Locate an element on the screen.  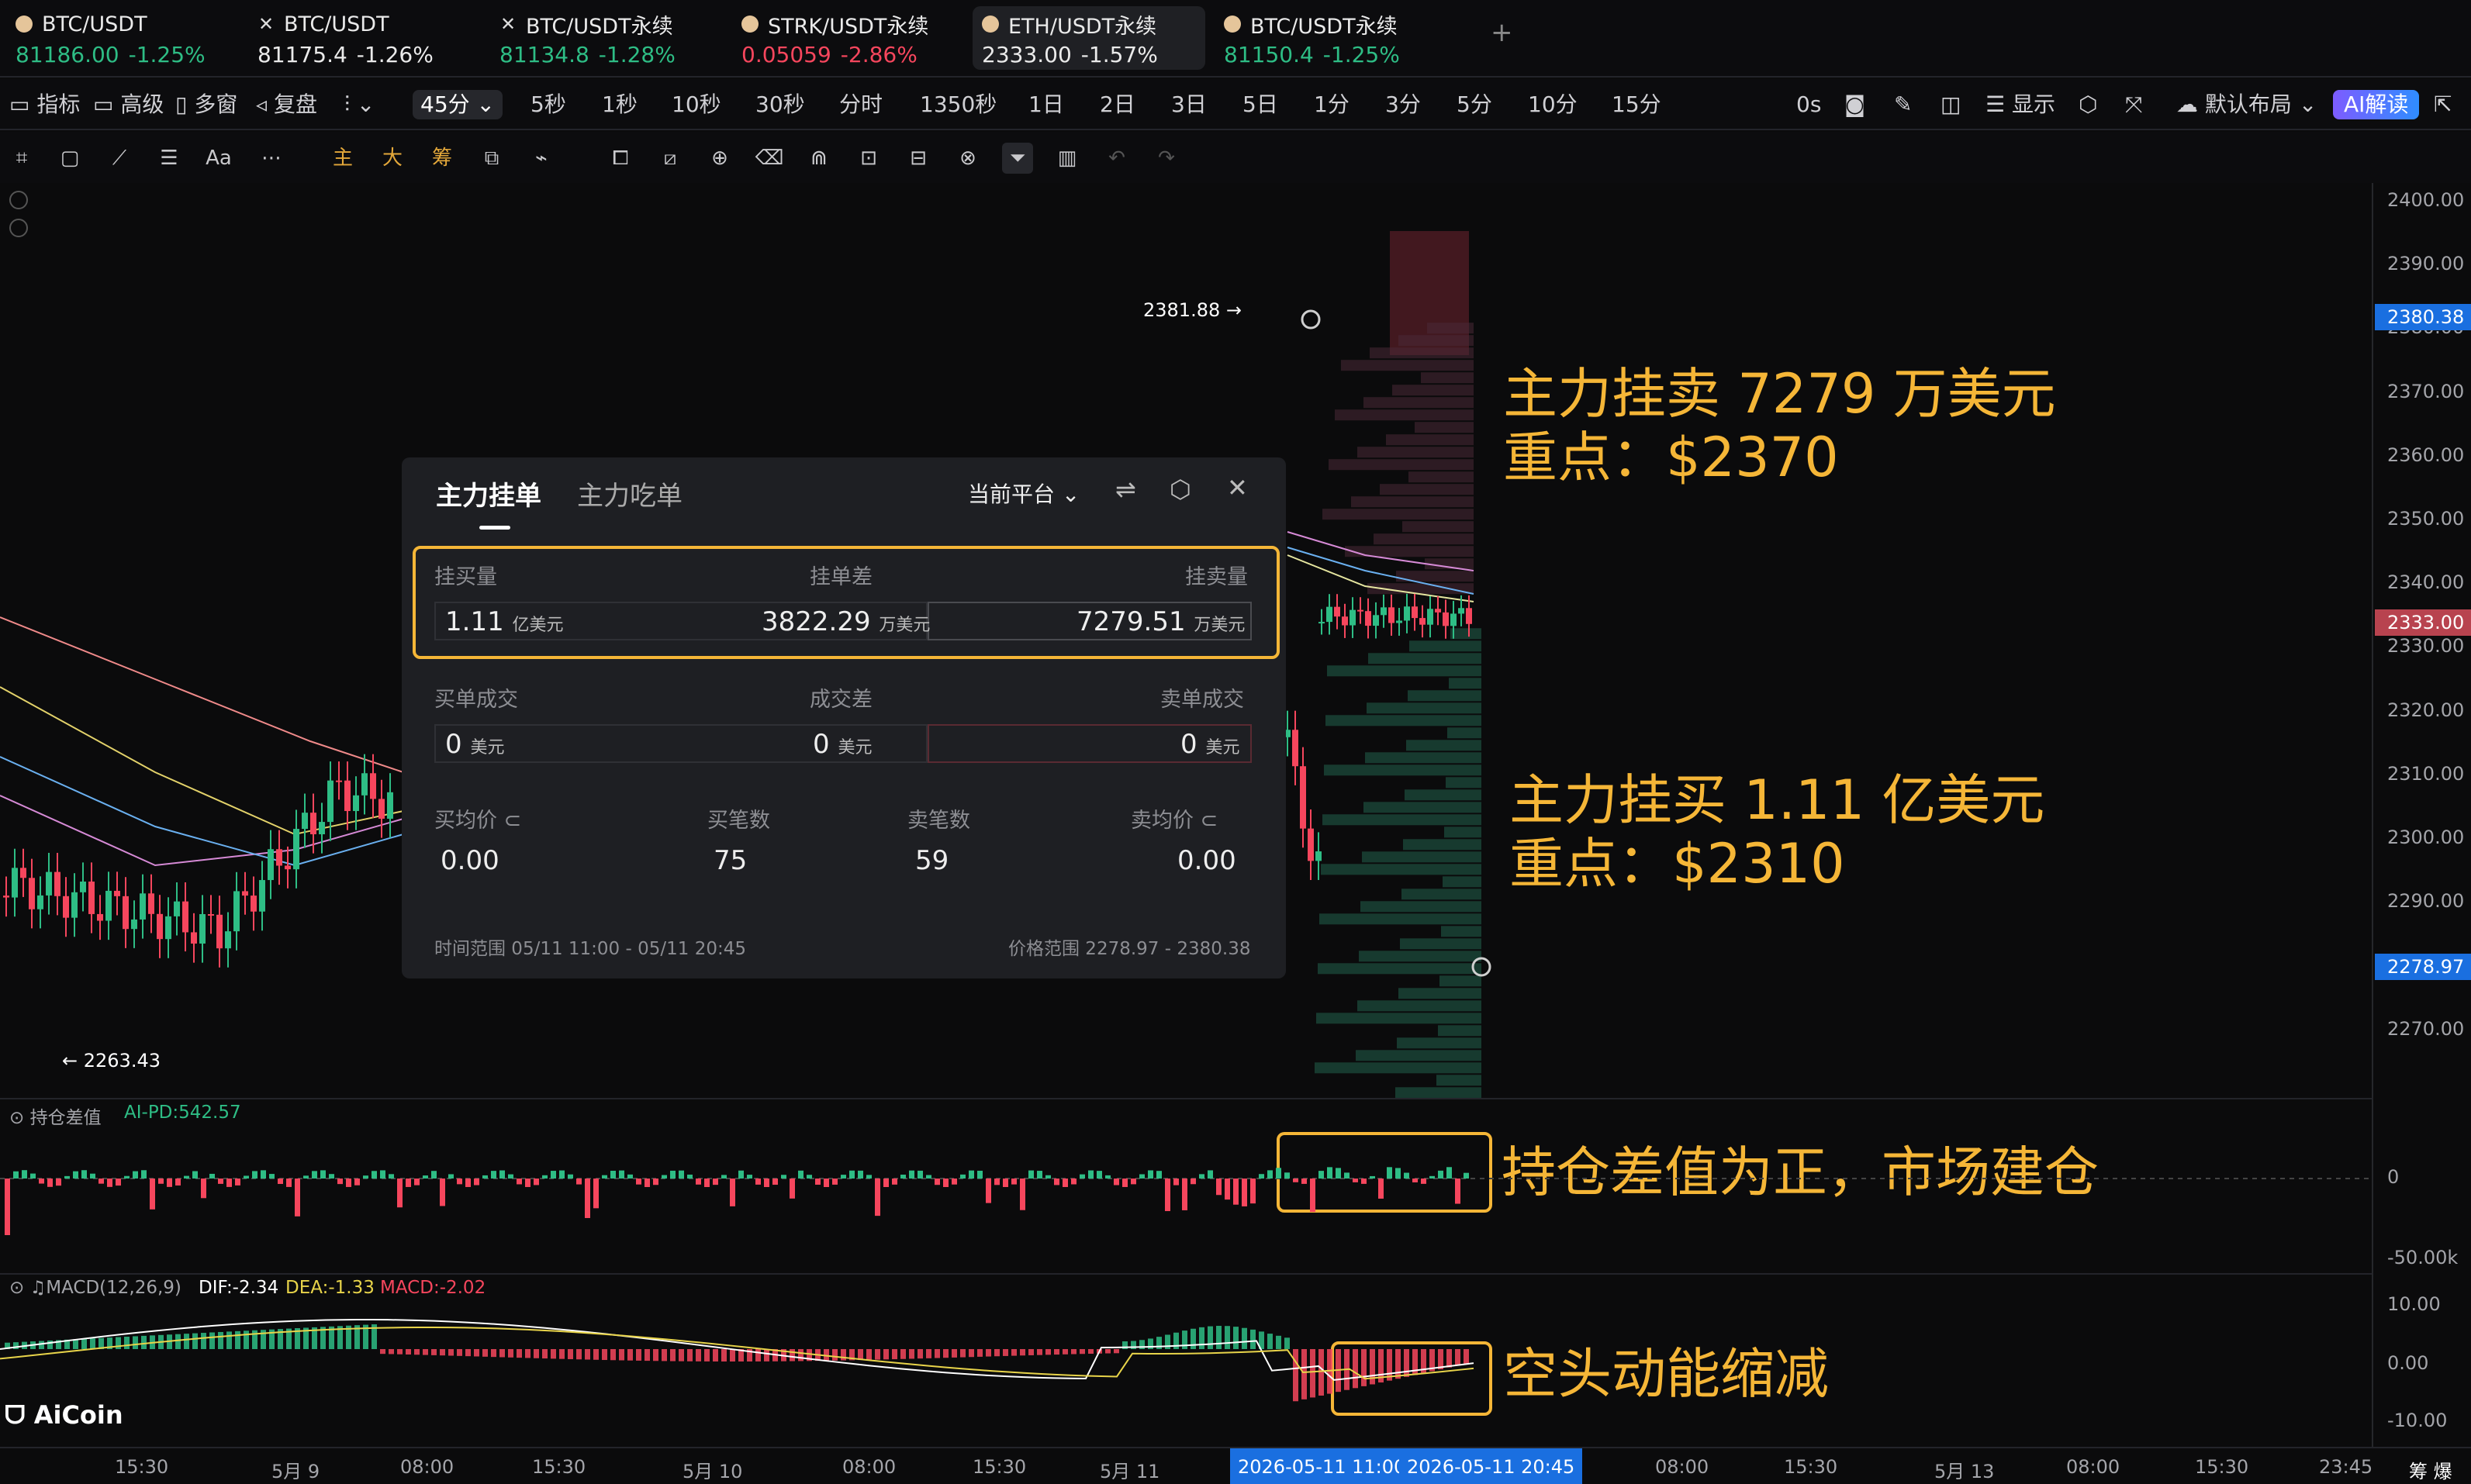
tab-btc-usdt-2: ✕ BTC/USDT 81175.4 -1.26% is located at coordinates (364, 38).